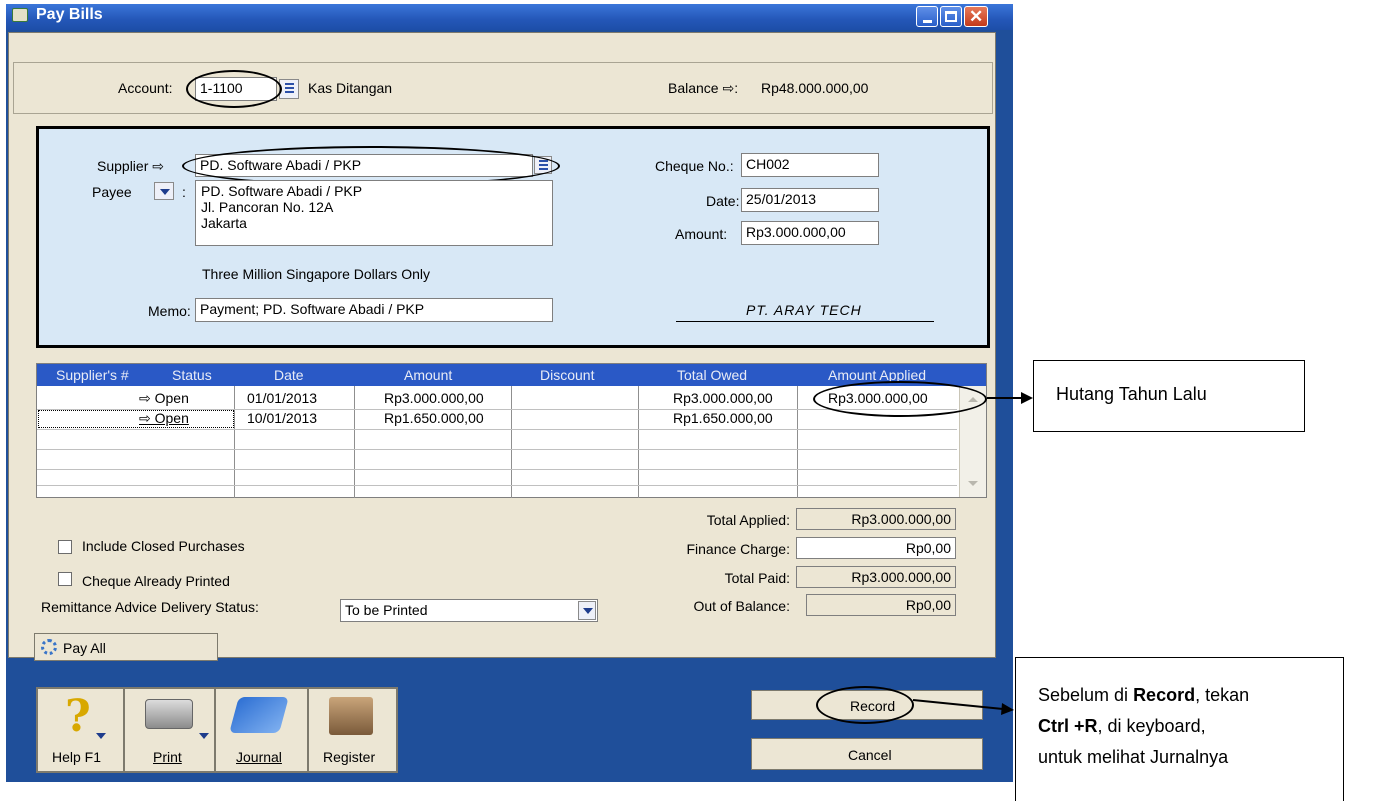  What do you see at coordinates (972, 553) in the screenshot?
I see `annotation-arrows` at bounding box center [972, 553].